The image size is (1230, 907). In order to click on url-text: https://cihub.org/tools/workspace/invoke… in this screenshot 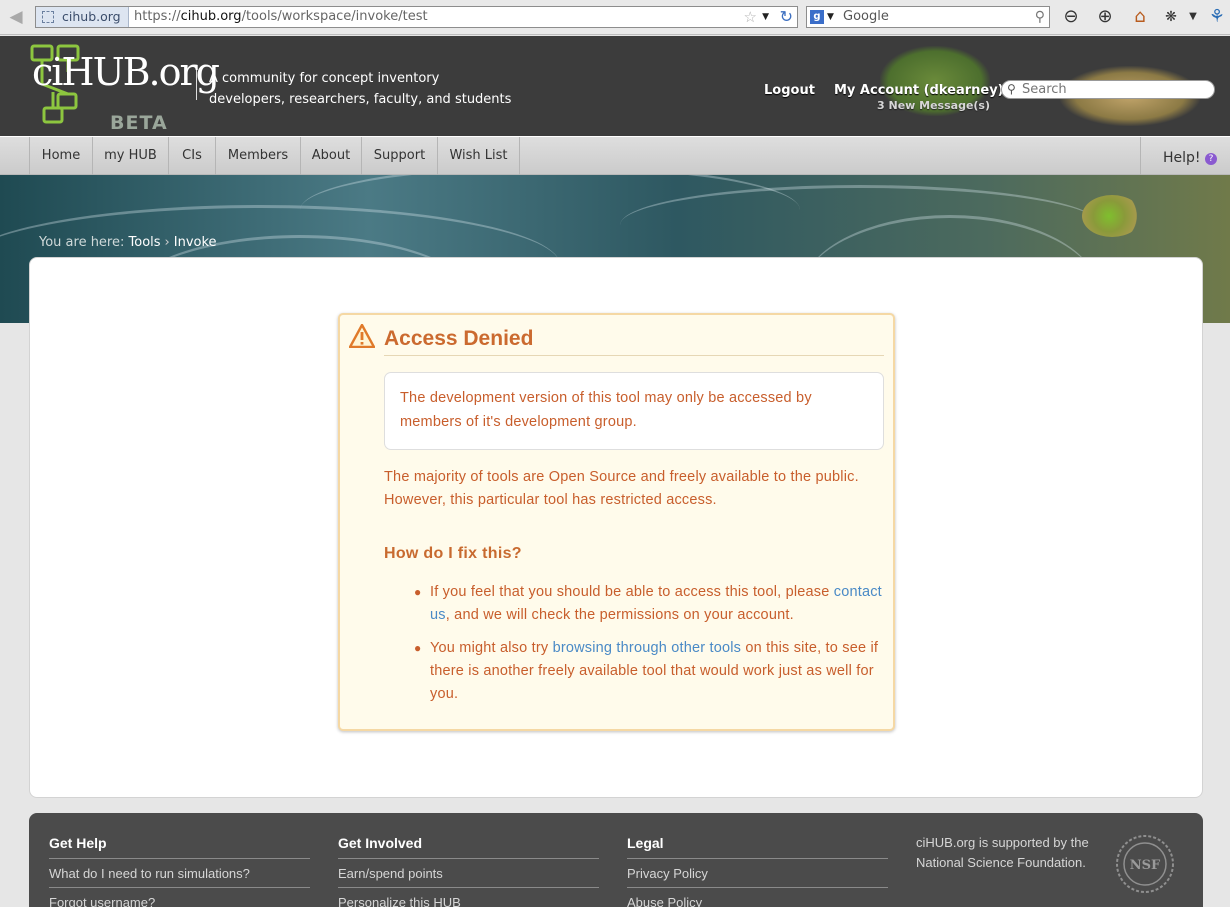, I will do `click(281, 17)`.